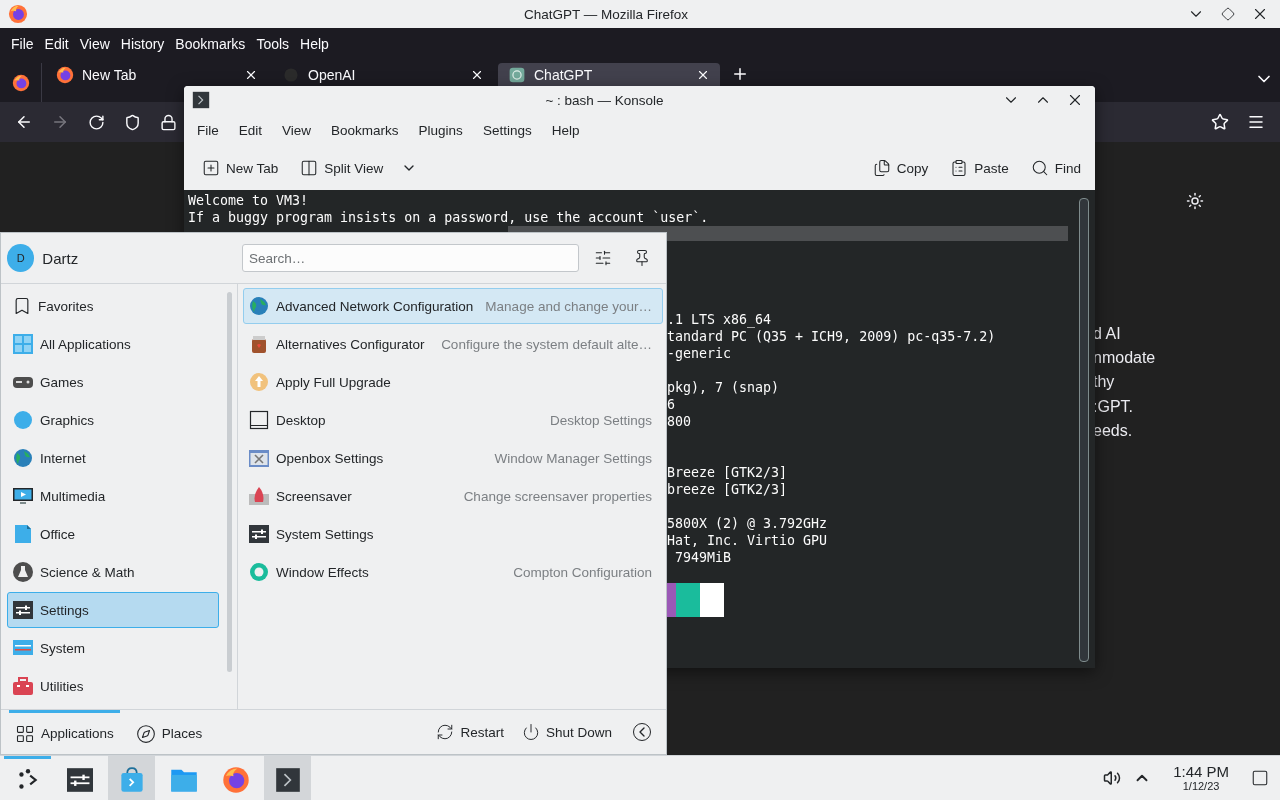 The image size is (1280, 800). I want to click on openbox-icon, so click(259, 458).